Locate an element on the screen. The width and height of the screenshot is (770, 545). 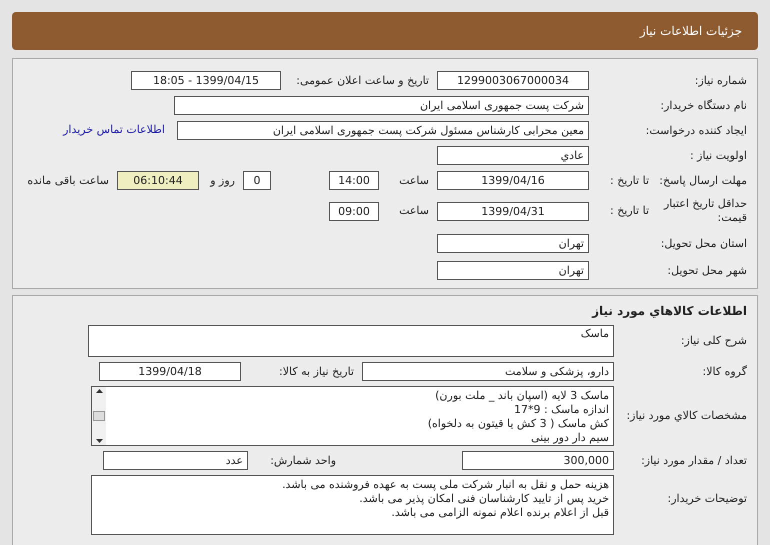
scroll-thumb is located at coordinates (99, 416).